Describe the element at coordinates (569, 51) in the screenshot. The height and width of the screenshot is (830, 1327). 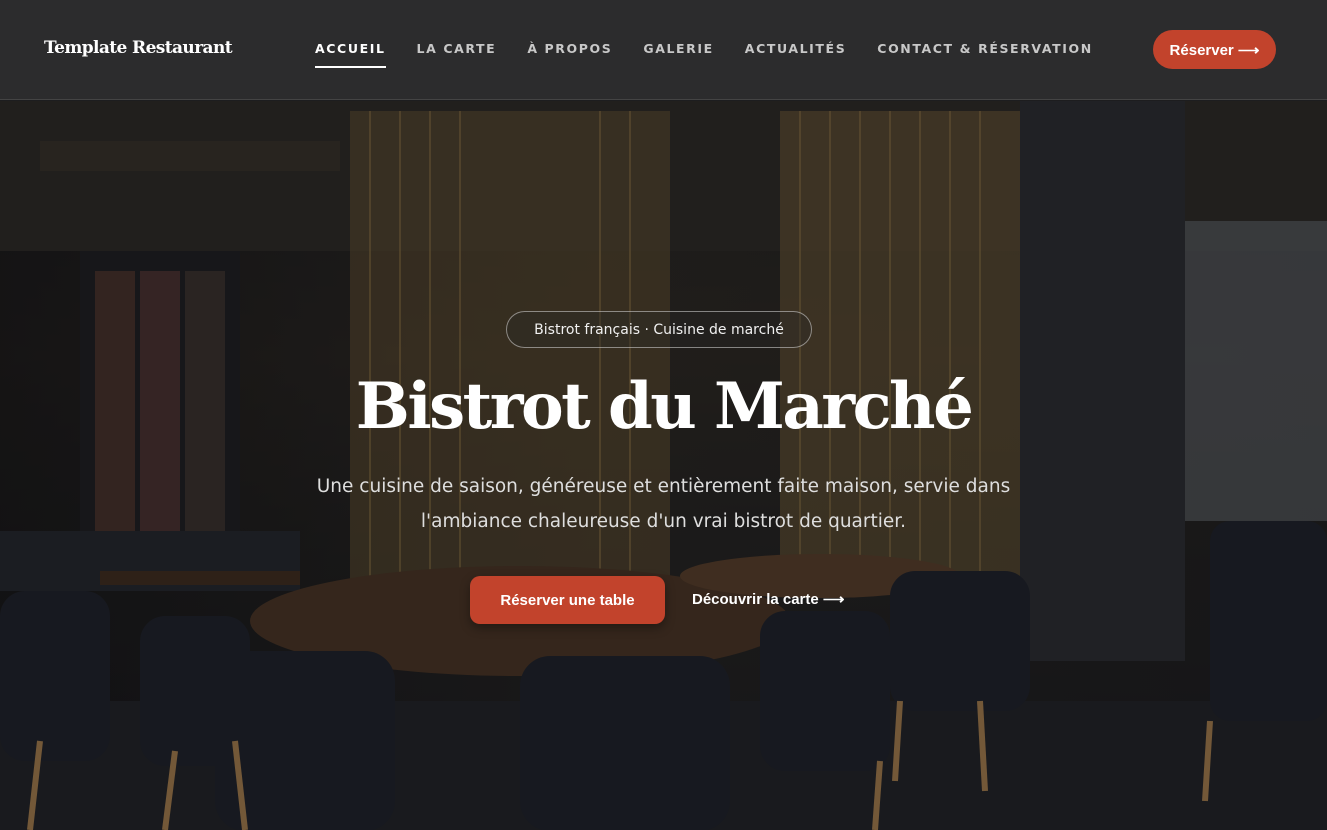
I see `nav-item-a-propos: À PROPOS` at that location.